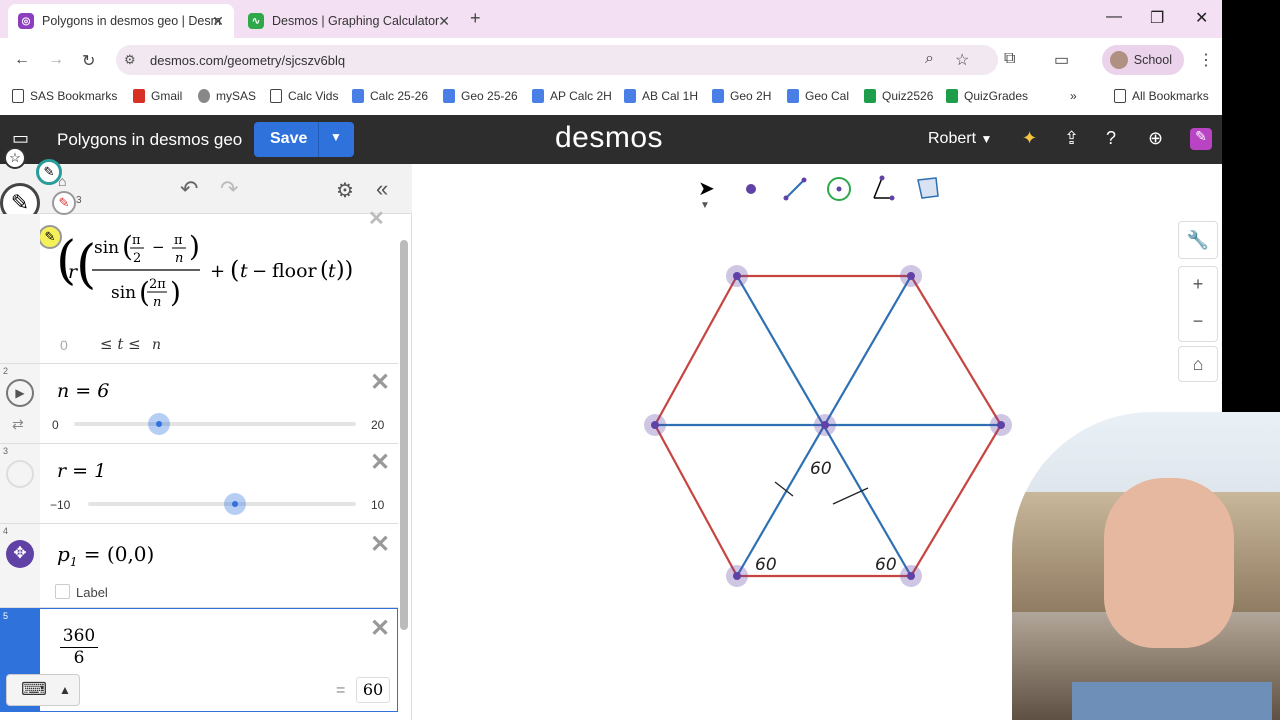 The image size is (1280, 720). What do you see at coordinates (898, 96) in the screenshot?
I see `bookmark-item: Quiz2526` at bounding box center [898, 96].